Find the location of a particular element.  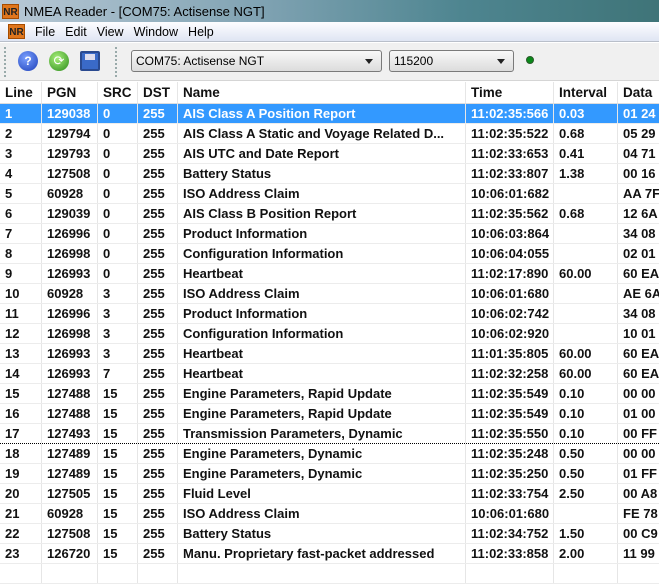

cell-data: 12 6A is located at coordinates (640, 213).